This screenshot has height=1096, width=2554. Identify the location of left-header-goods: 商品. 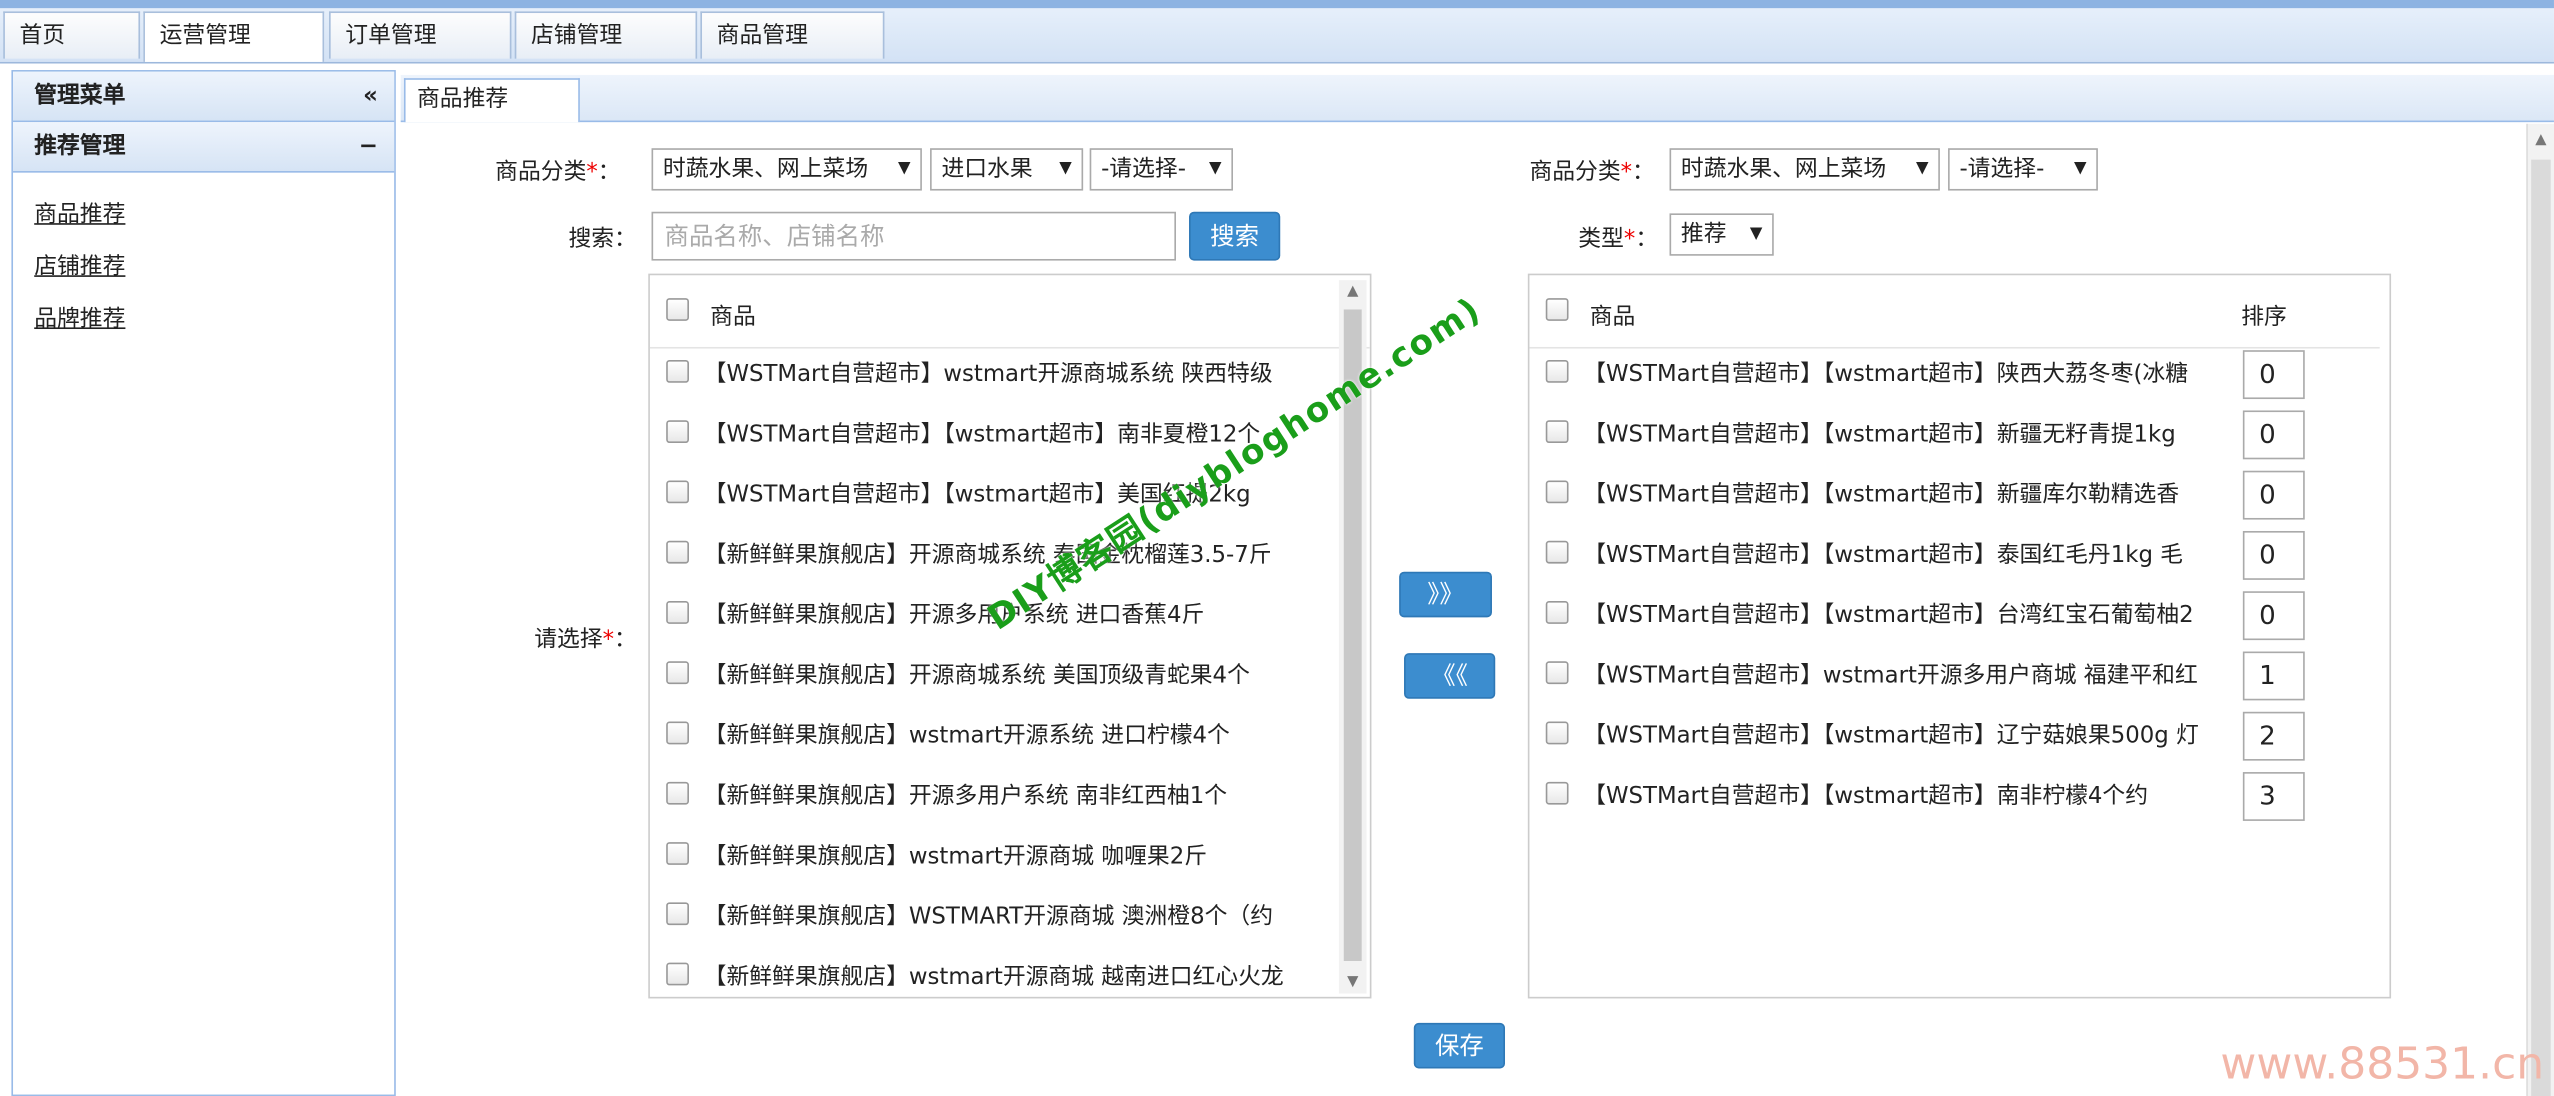
(733, 317).